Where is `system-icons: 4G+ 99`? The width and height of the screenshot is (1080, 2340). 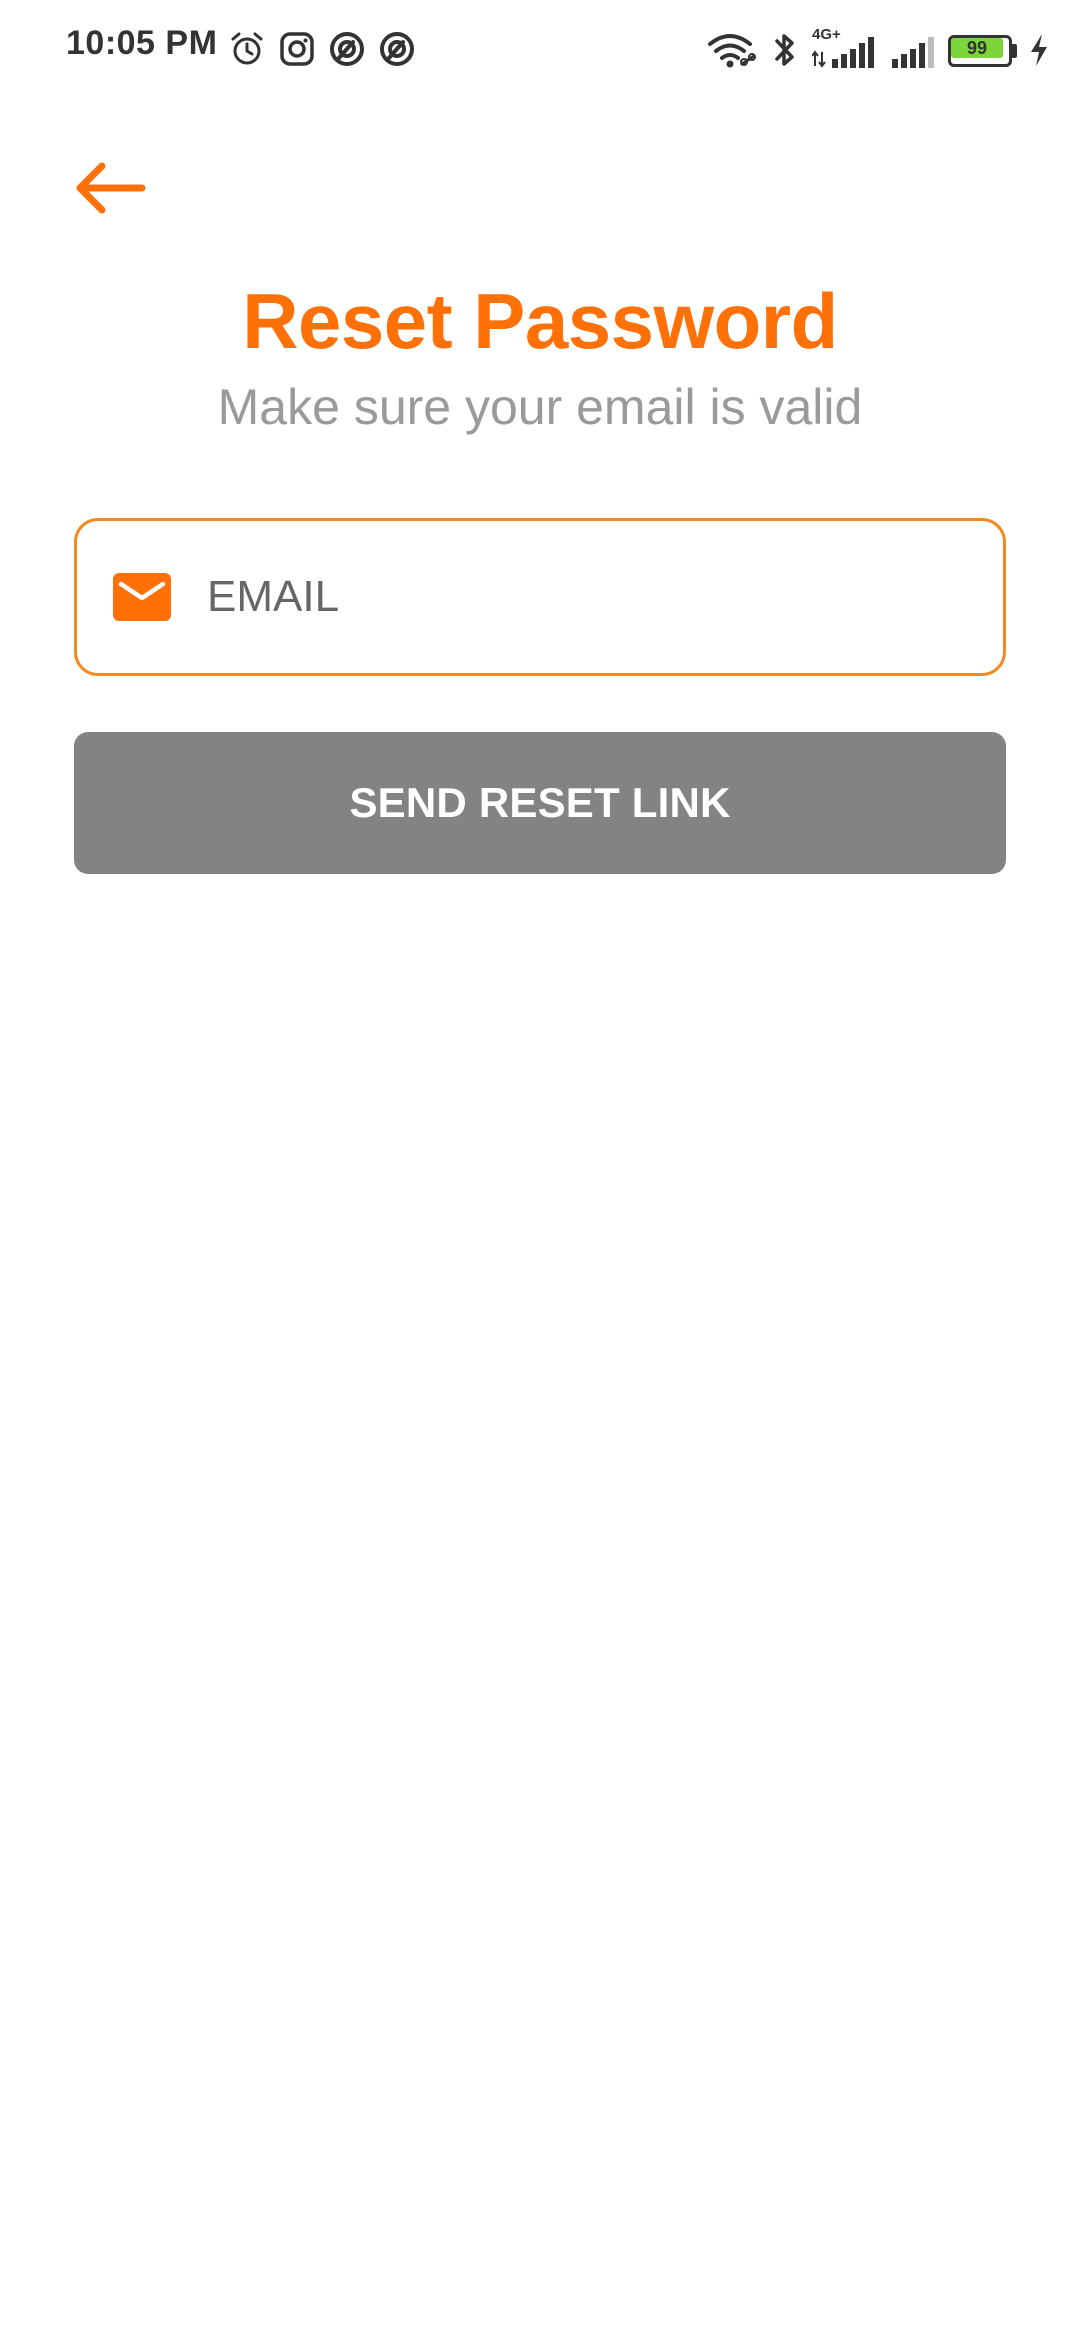 system-icons: 4G+ 99 is located at coordinates (878, 49).